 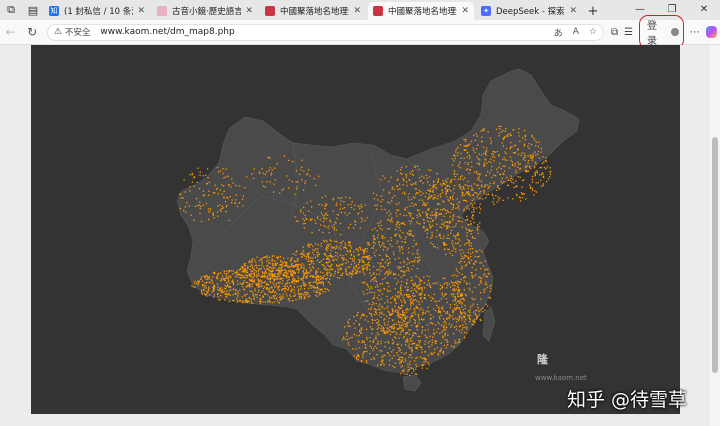 What do you see at coordinates (72, 32) in the screenshot?
I see `security-warning: ⚠ 不安全` at bounding box center [72, 32].